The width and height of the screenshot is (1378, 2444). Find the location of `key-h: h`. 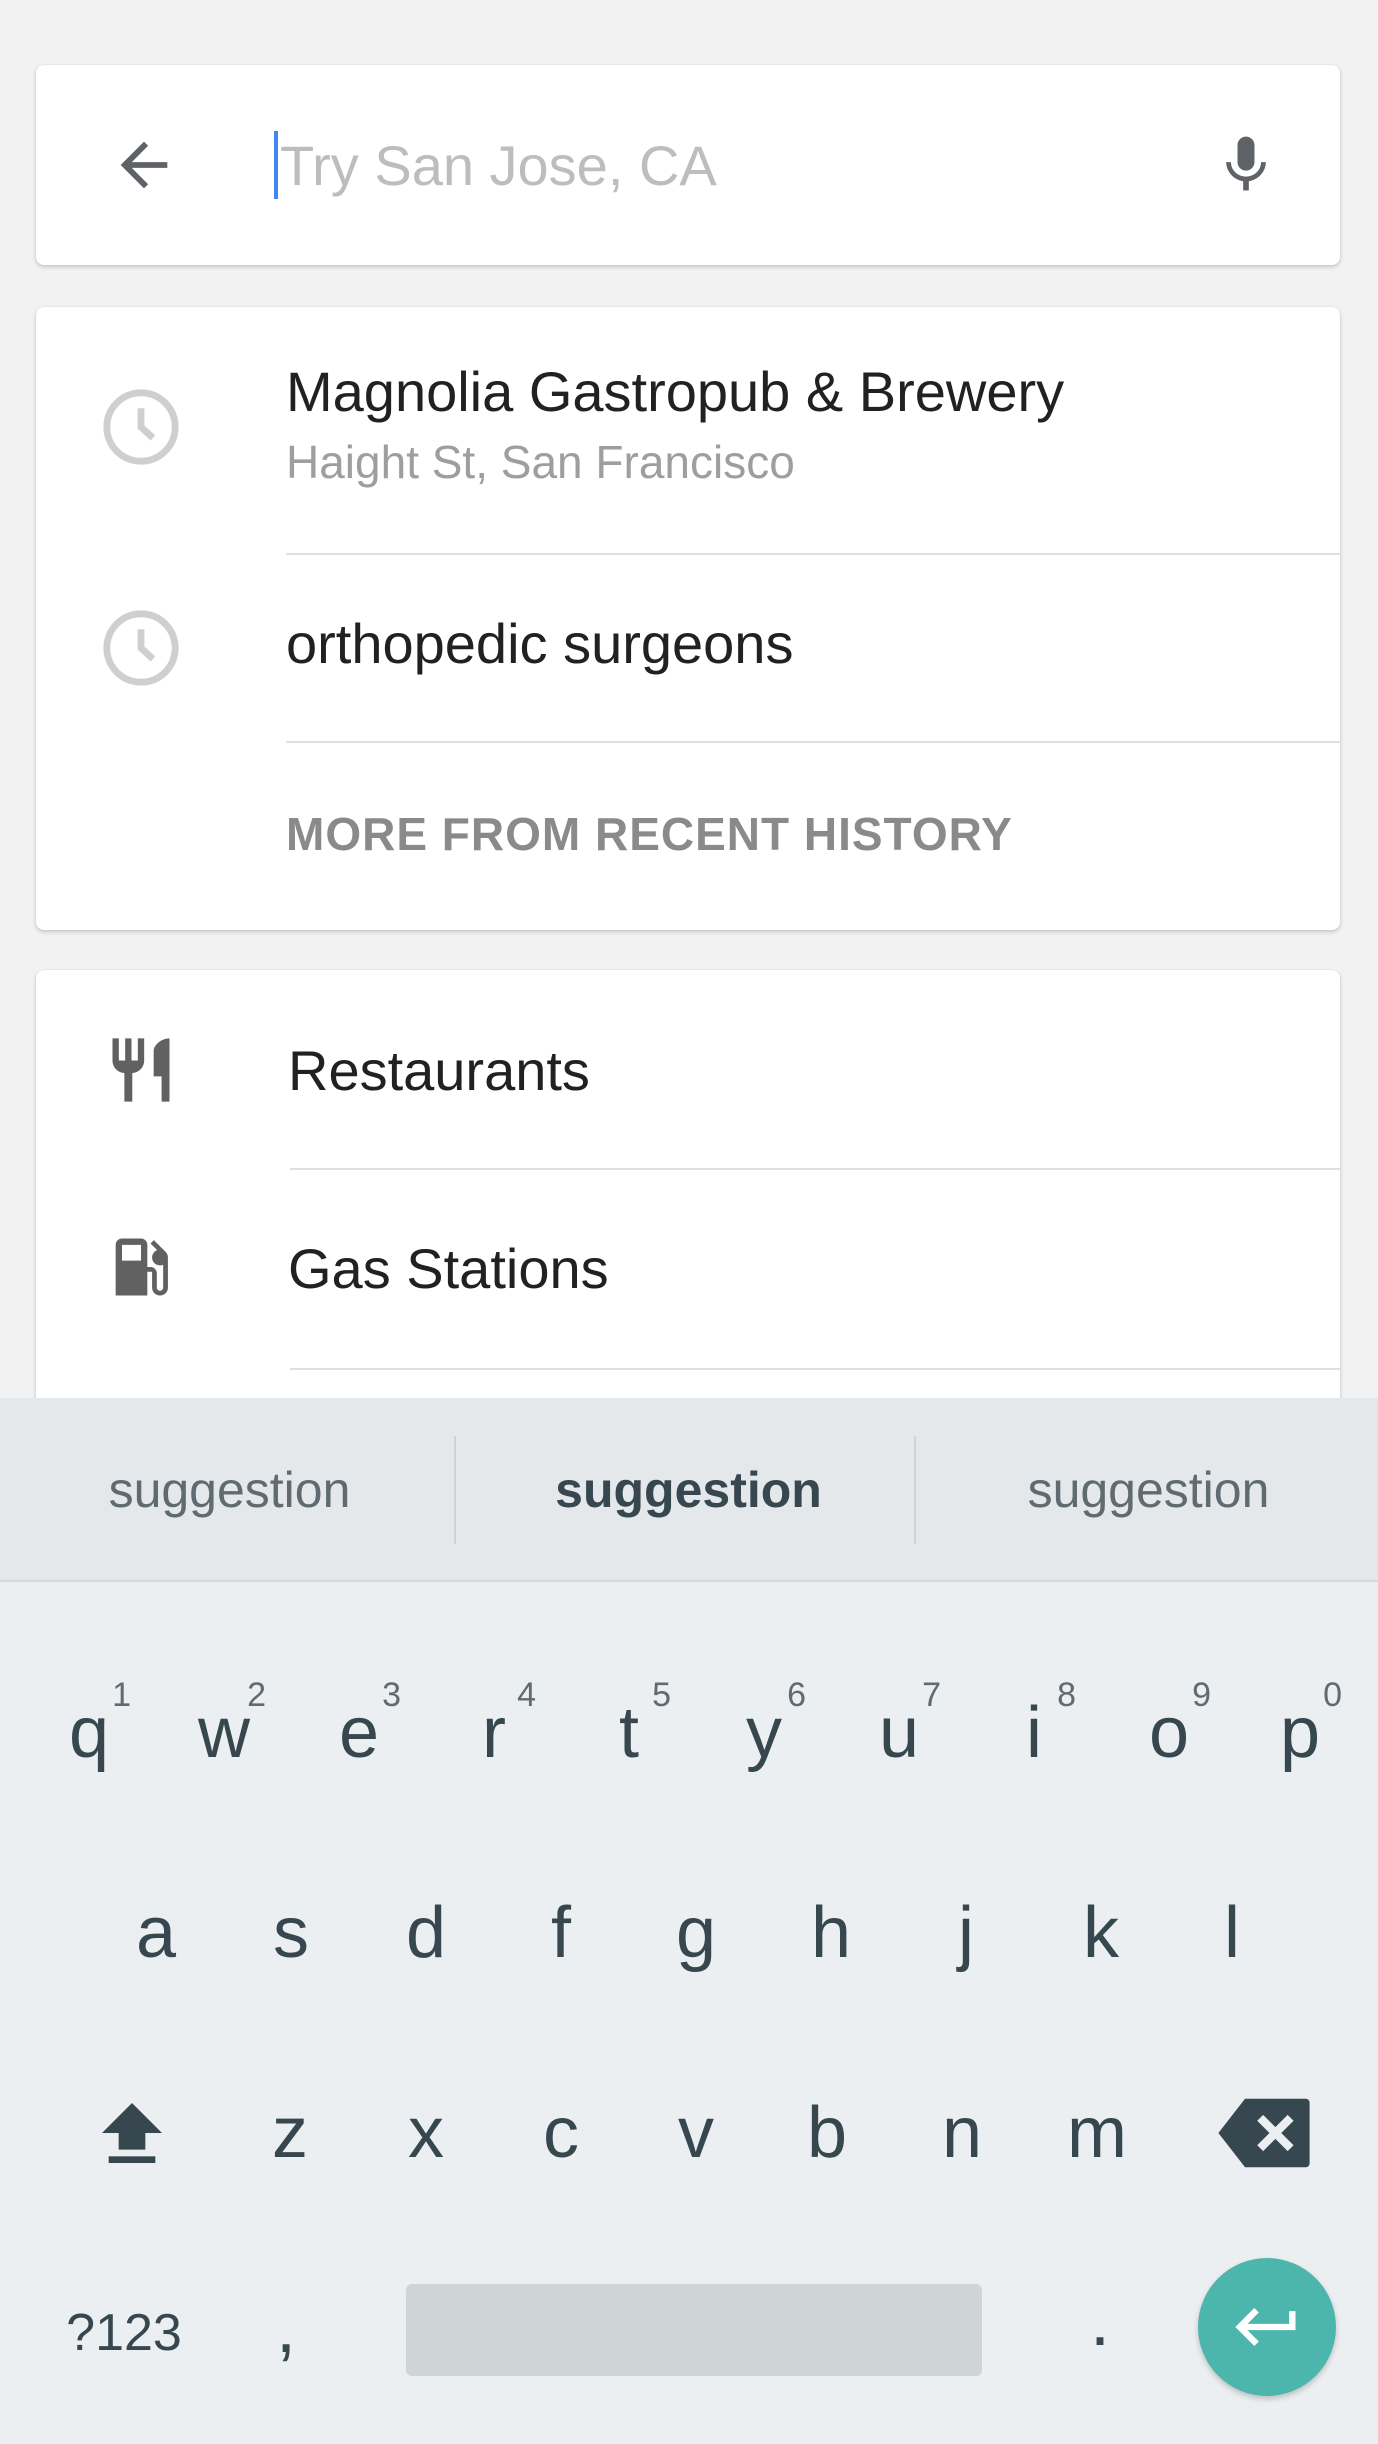

key-h: h is located at coordinates (831, 1933).